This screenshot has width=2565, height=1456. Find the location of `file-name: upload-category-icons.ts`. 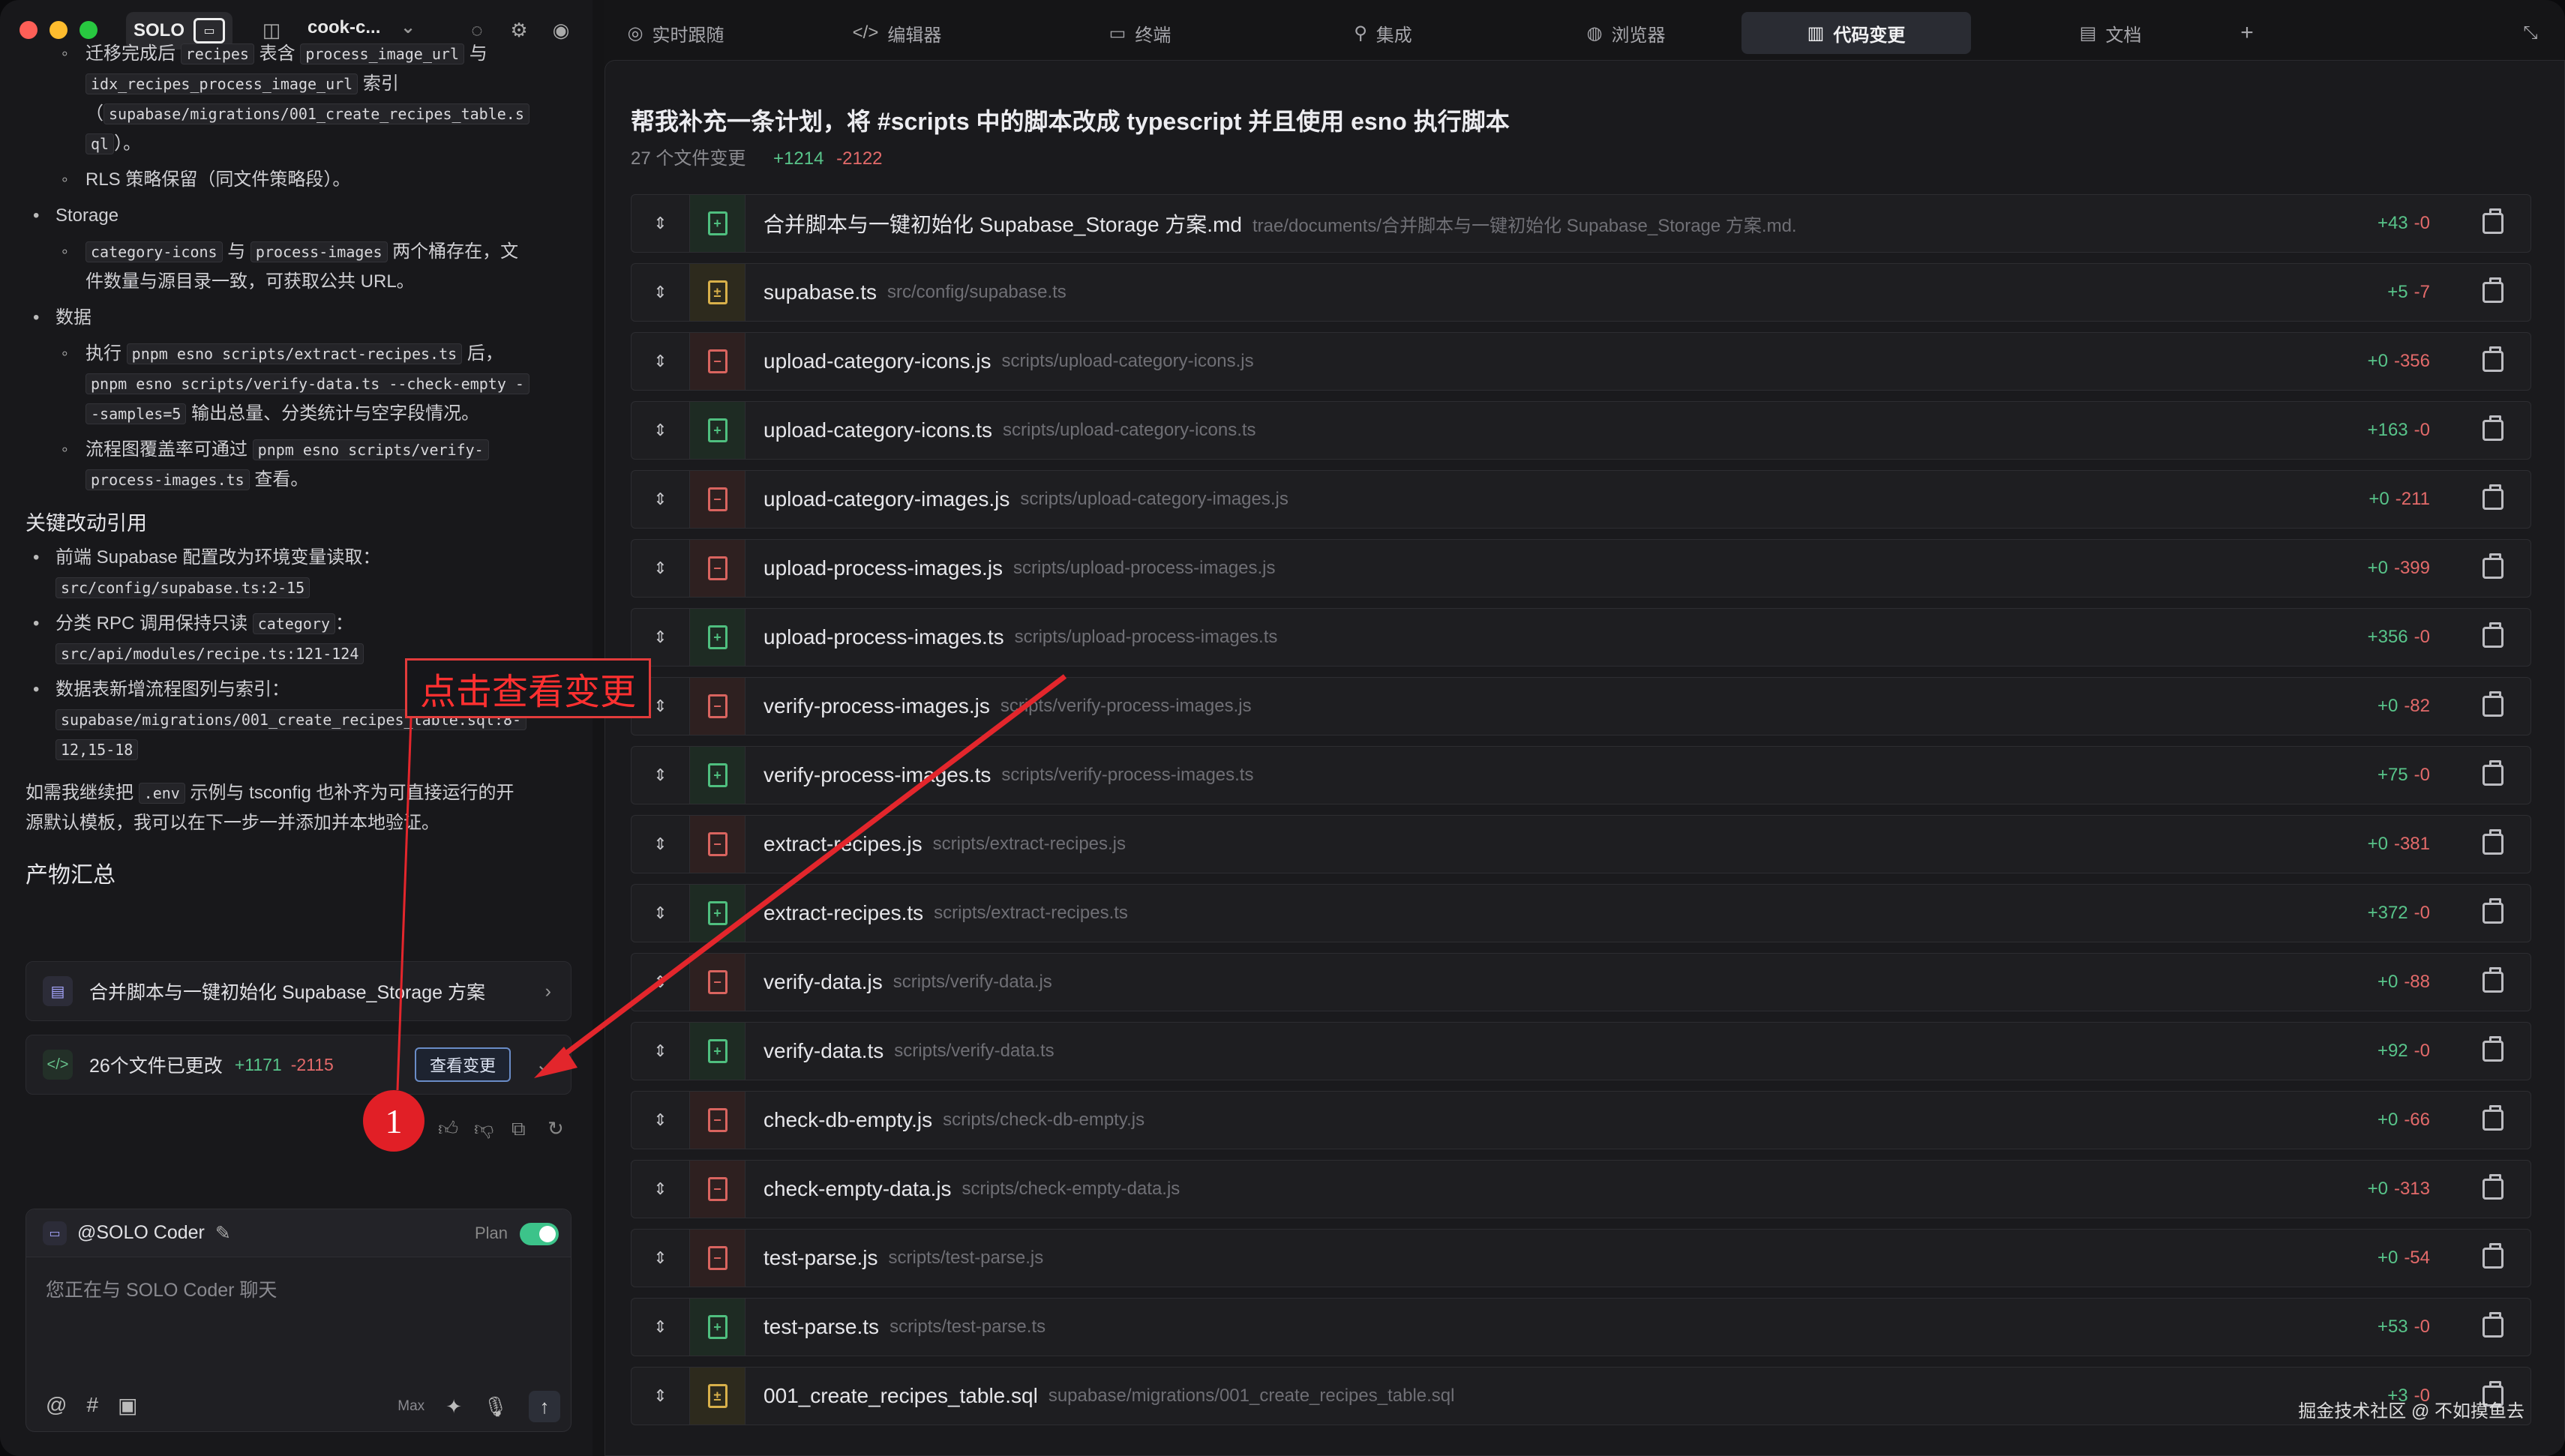

file-name: upload-category-icons.ts is located at coordinates (878, 430).